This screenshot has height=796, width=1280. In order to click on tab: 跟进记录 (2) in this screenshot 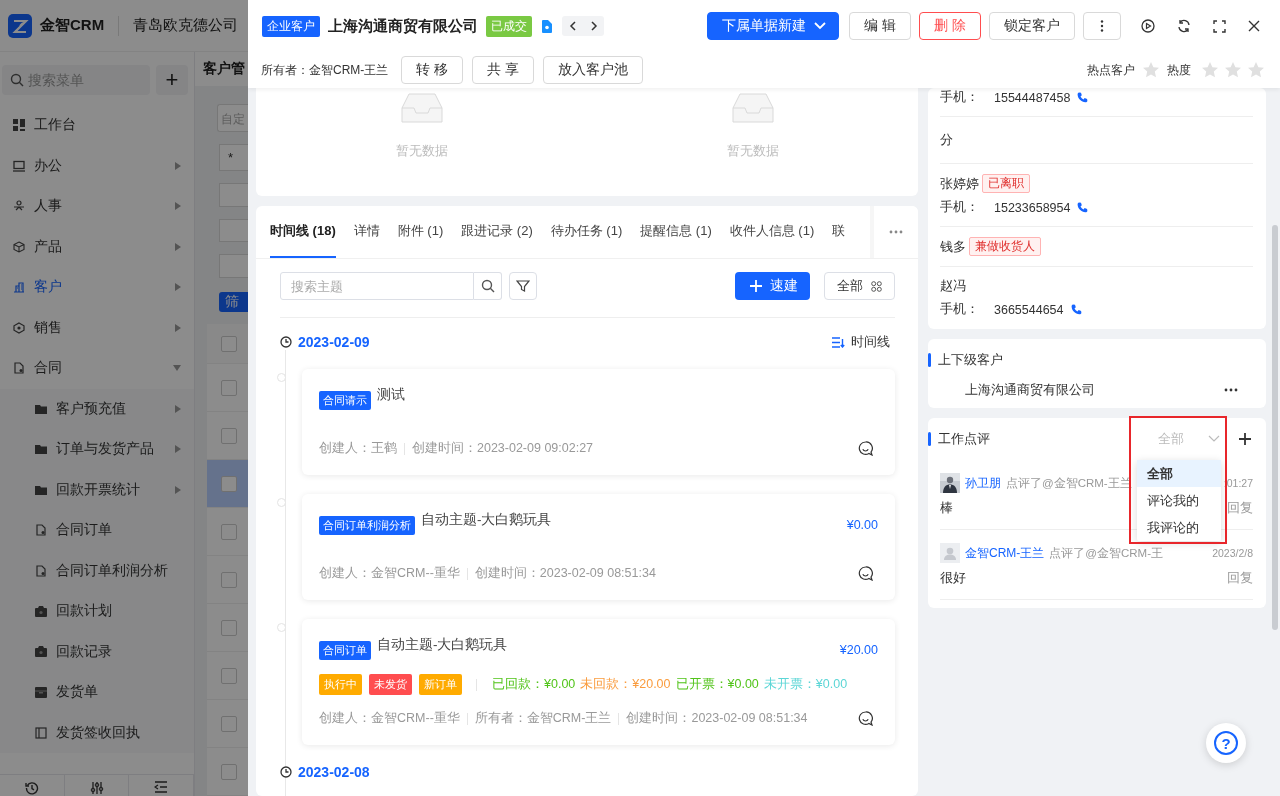, I will do `click(497, 232)`.